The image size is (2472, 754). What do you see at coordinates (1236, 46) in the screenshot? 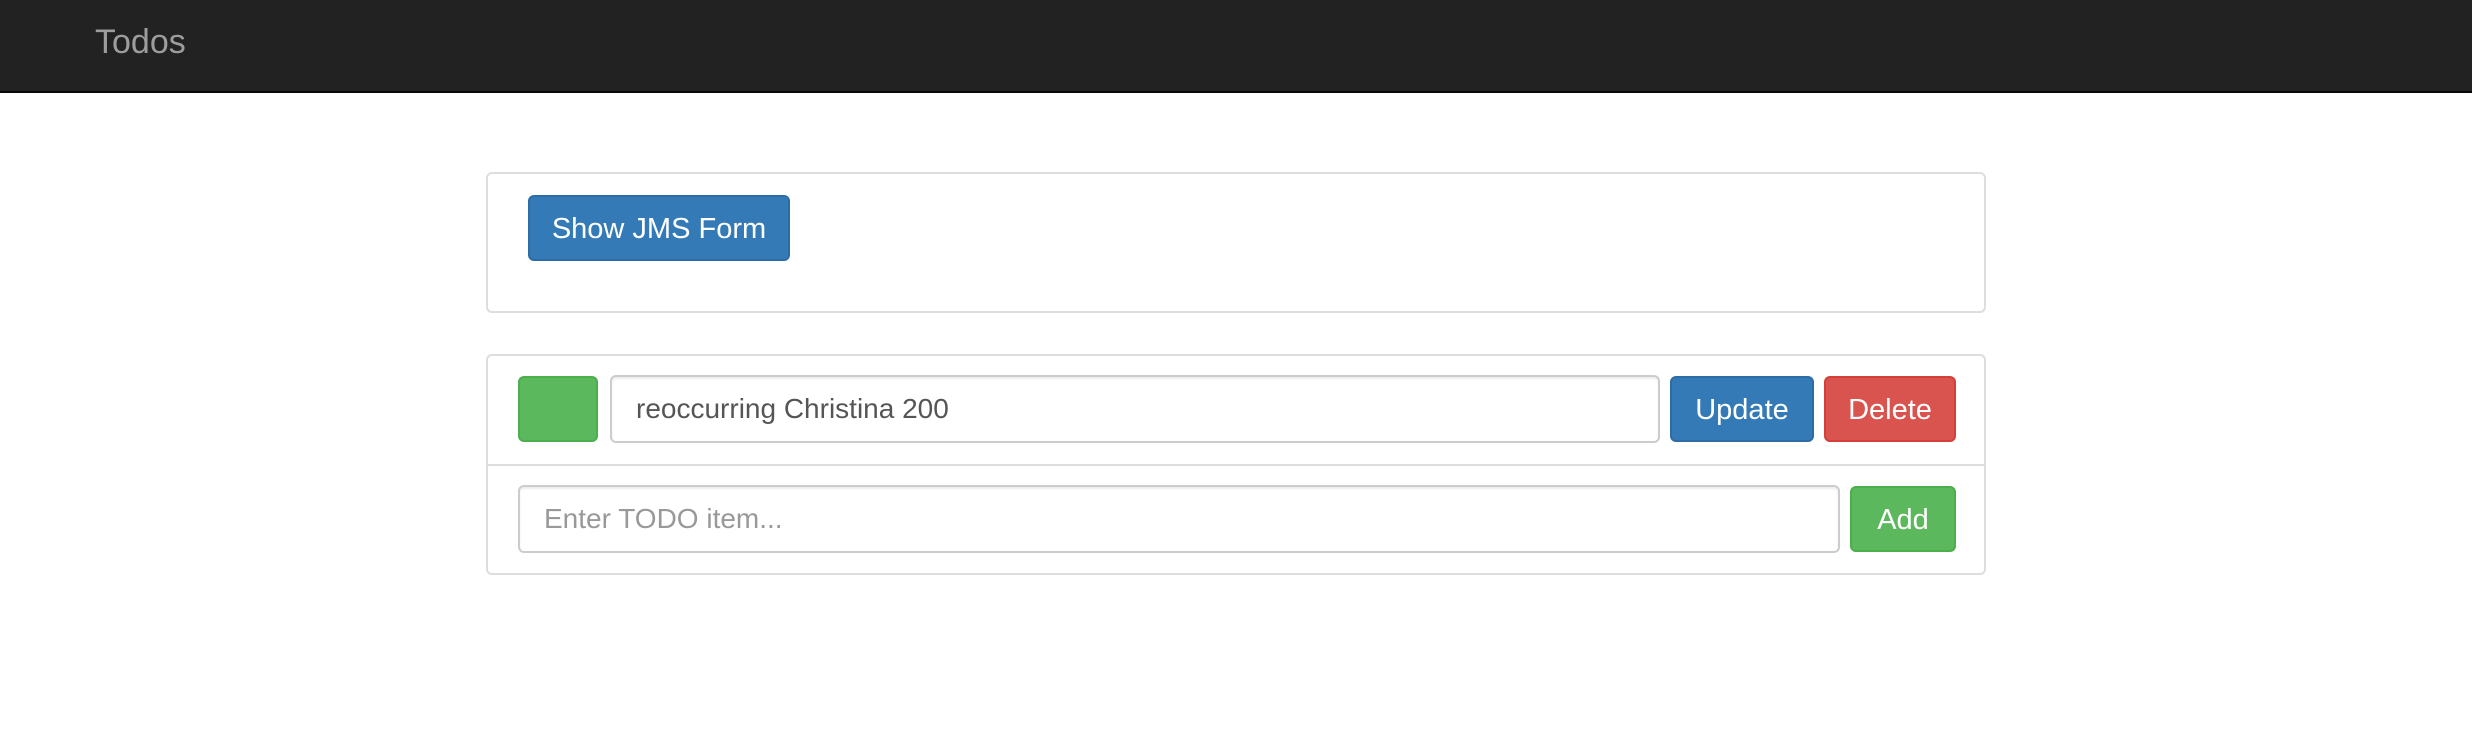
I see `navbar: Todos` at bounding box center [1236, 46].